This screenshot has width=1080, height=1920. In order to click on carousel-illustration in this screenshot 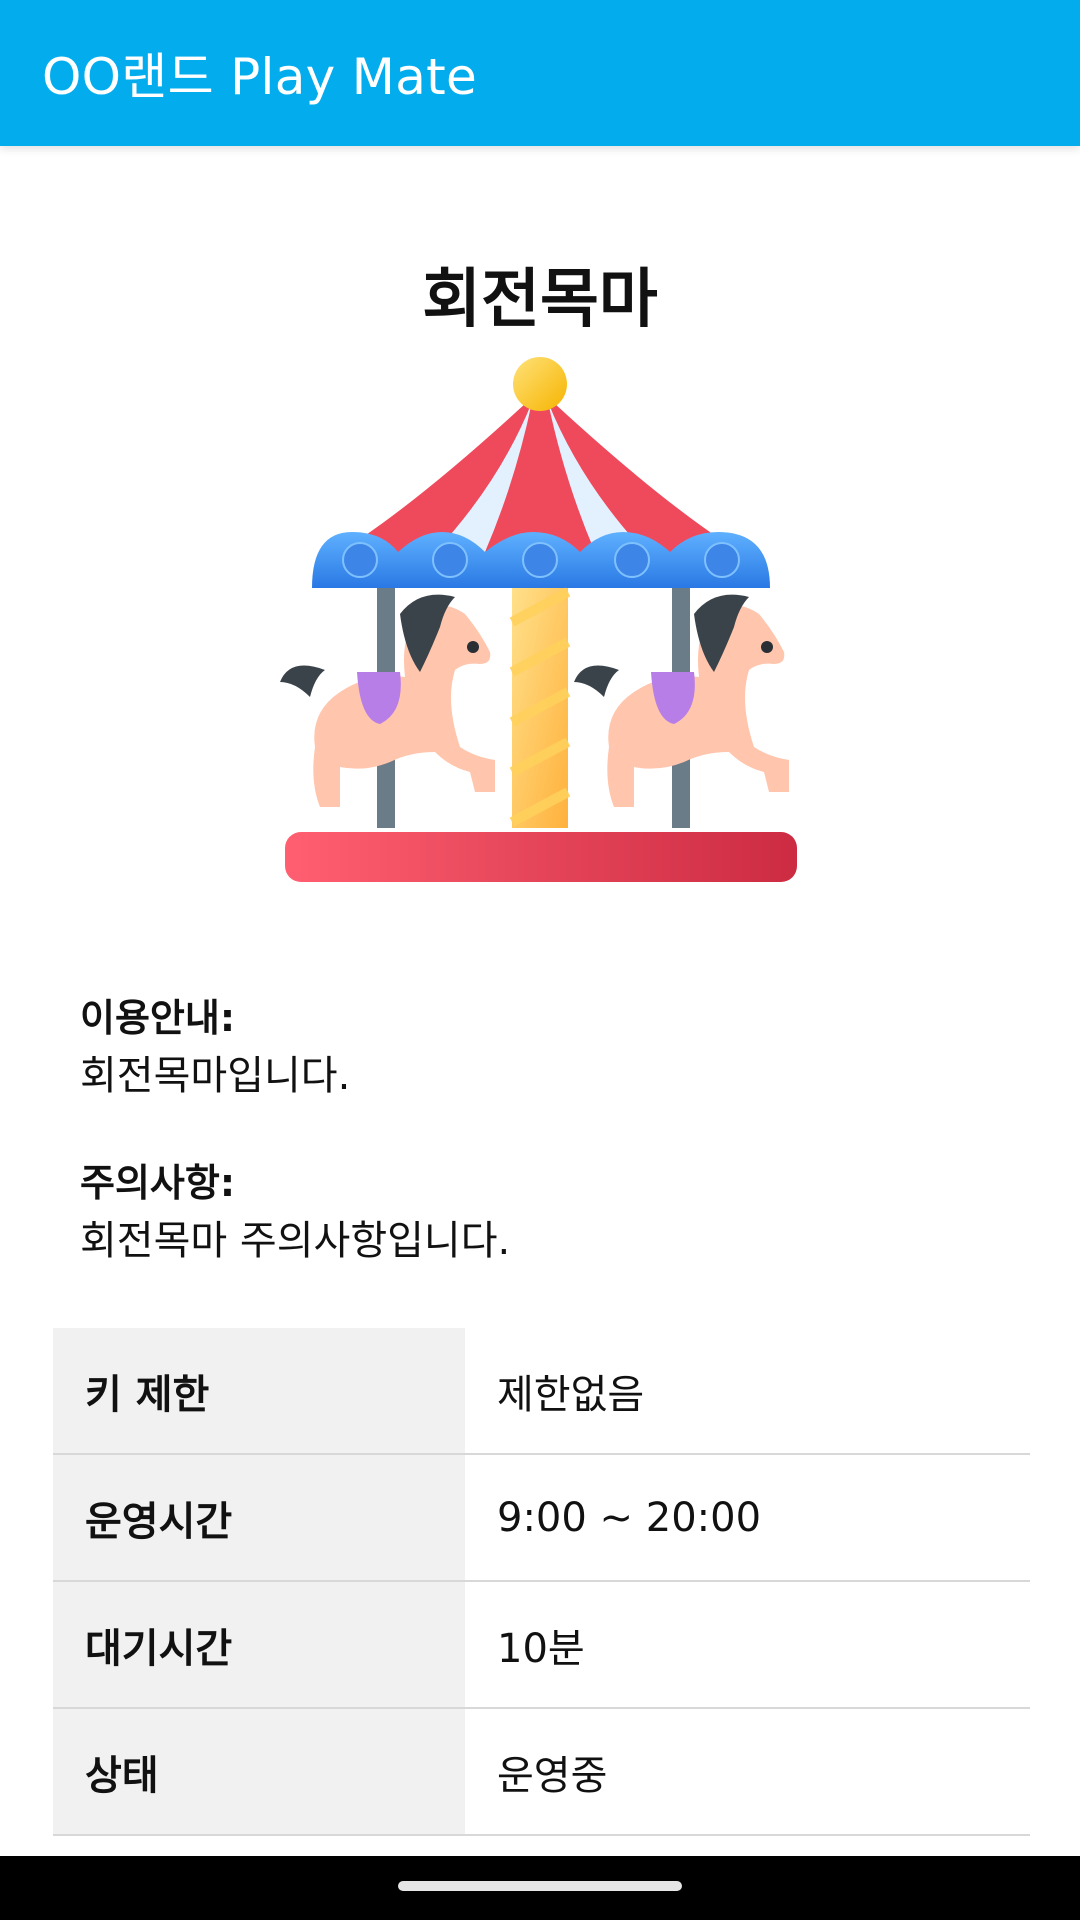, I will do `click(540, 622)`.